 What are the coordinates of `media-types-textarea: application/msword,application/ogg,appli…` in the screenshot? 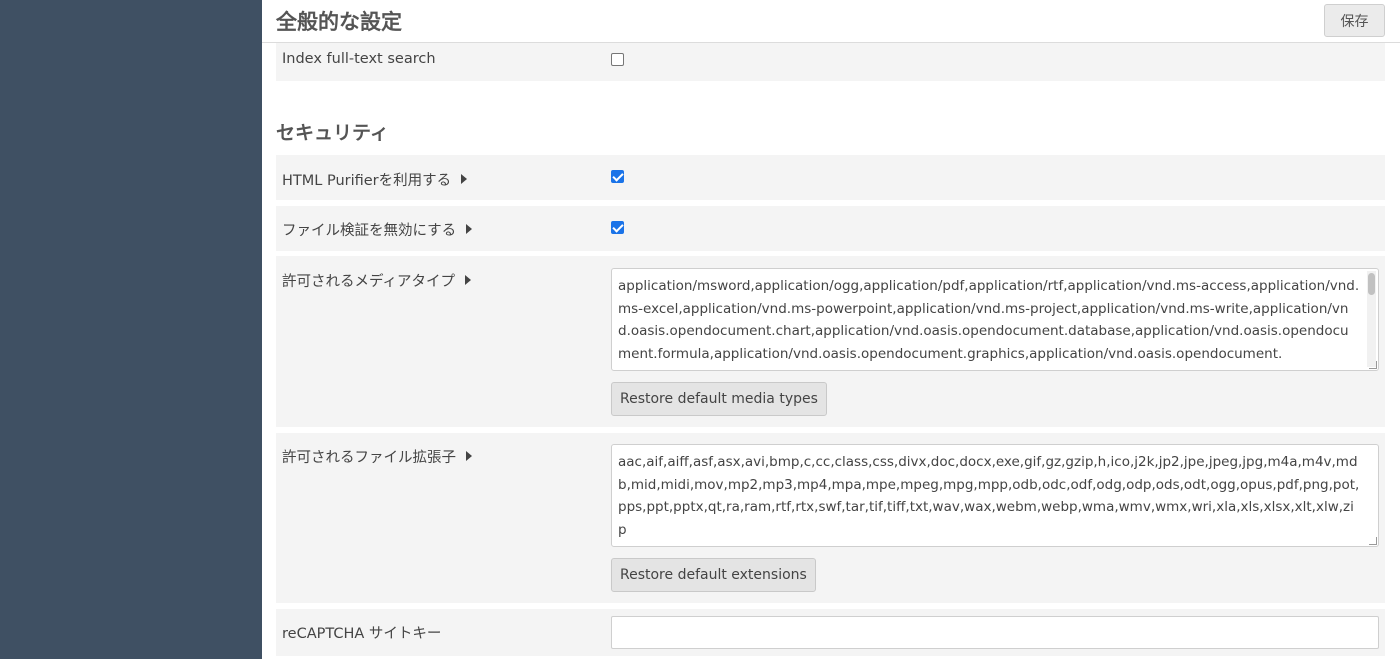 It's located at (995, 319).